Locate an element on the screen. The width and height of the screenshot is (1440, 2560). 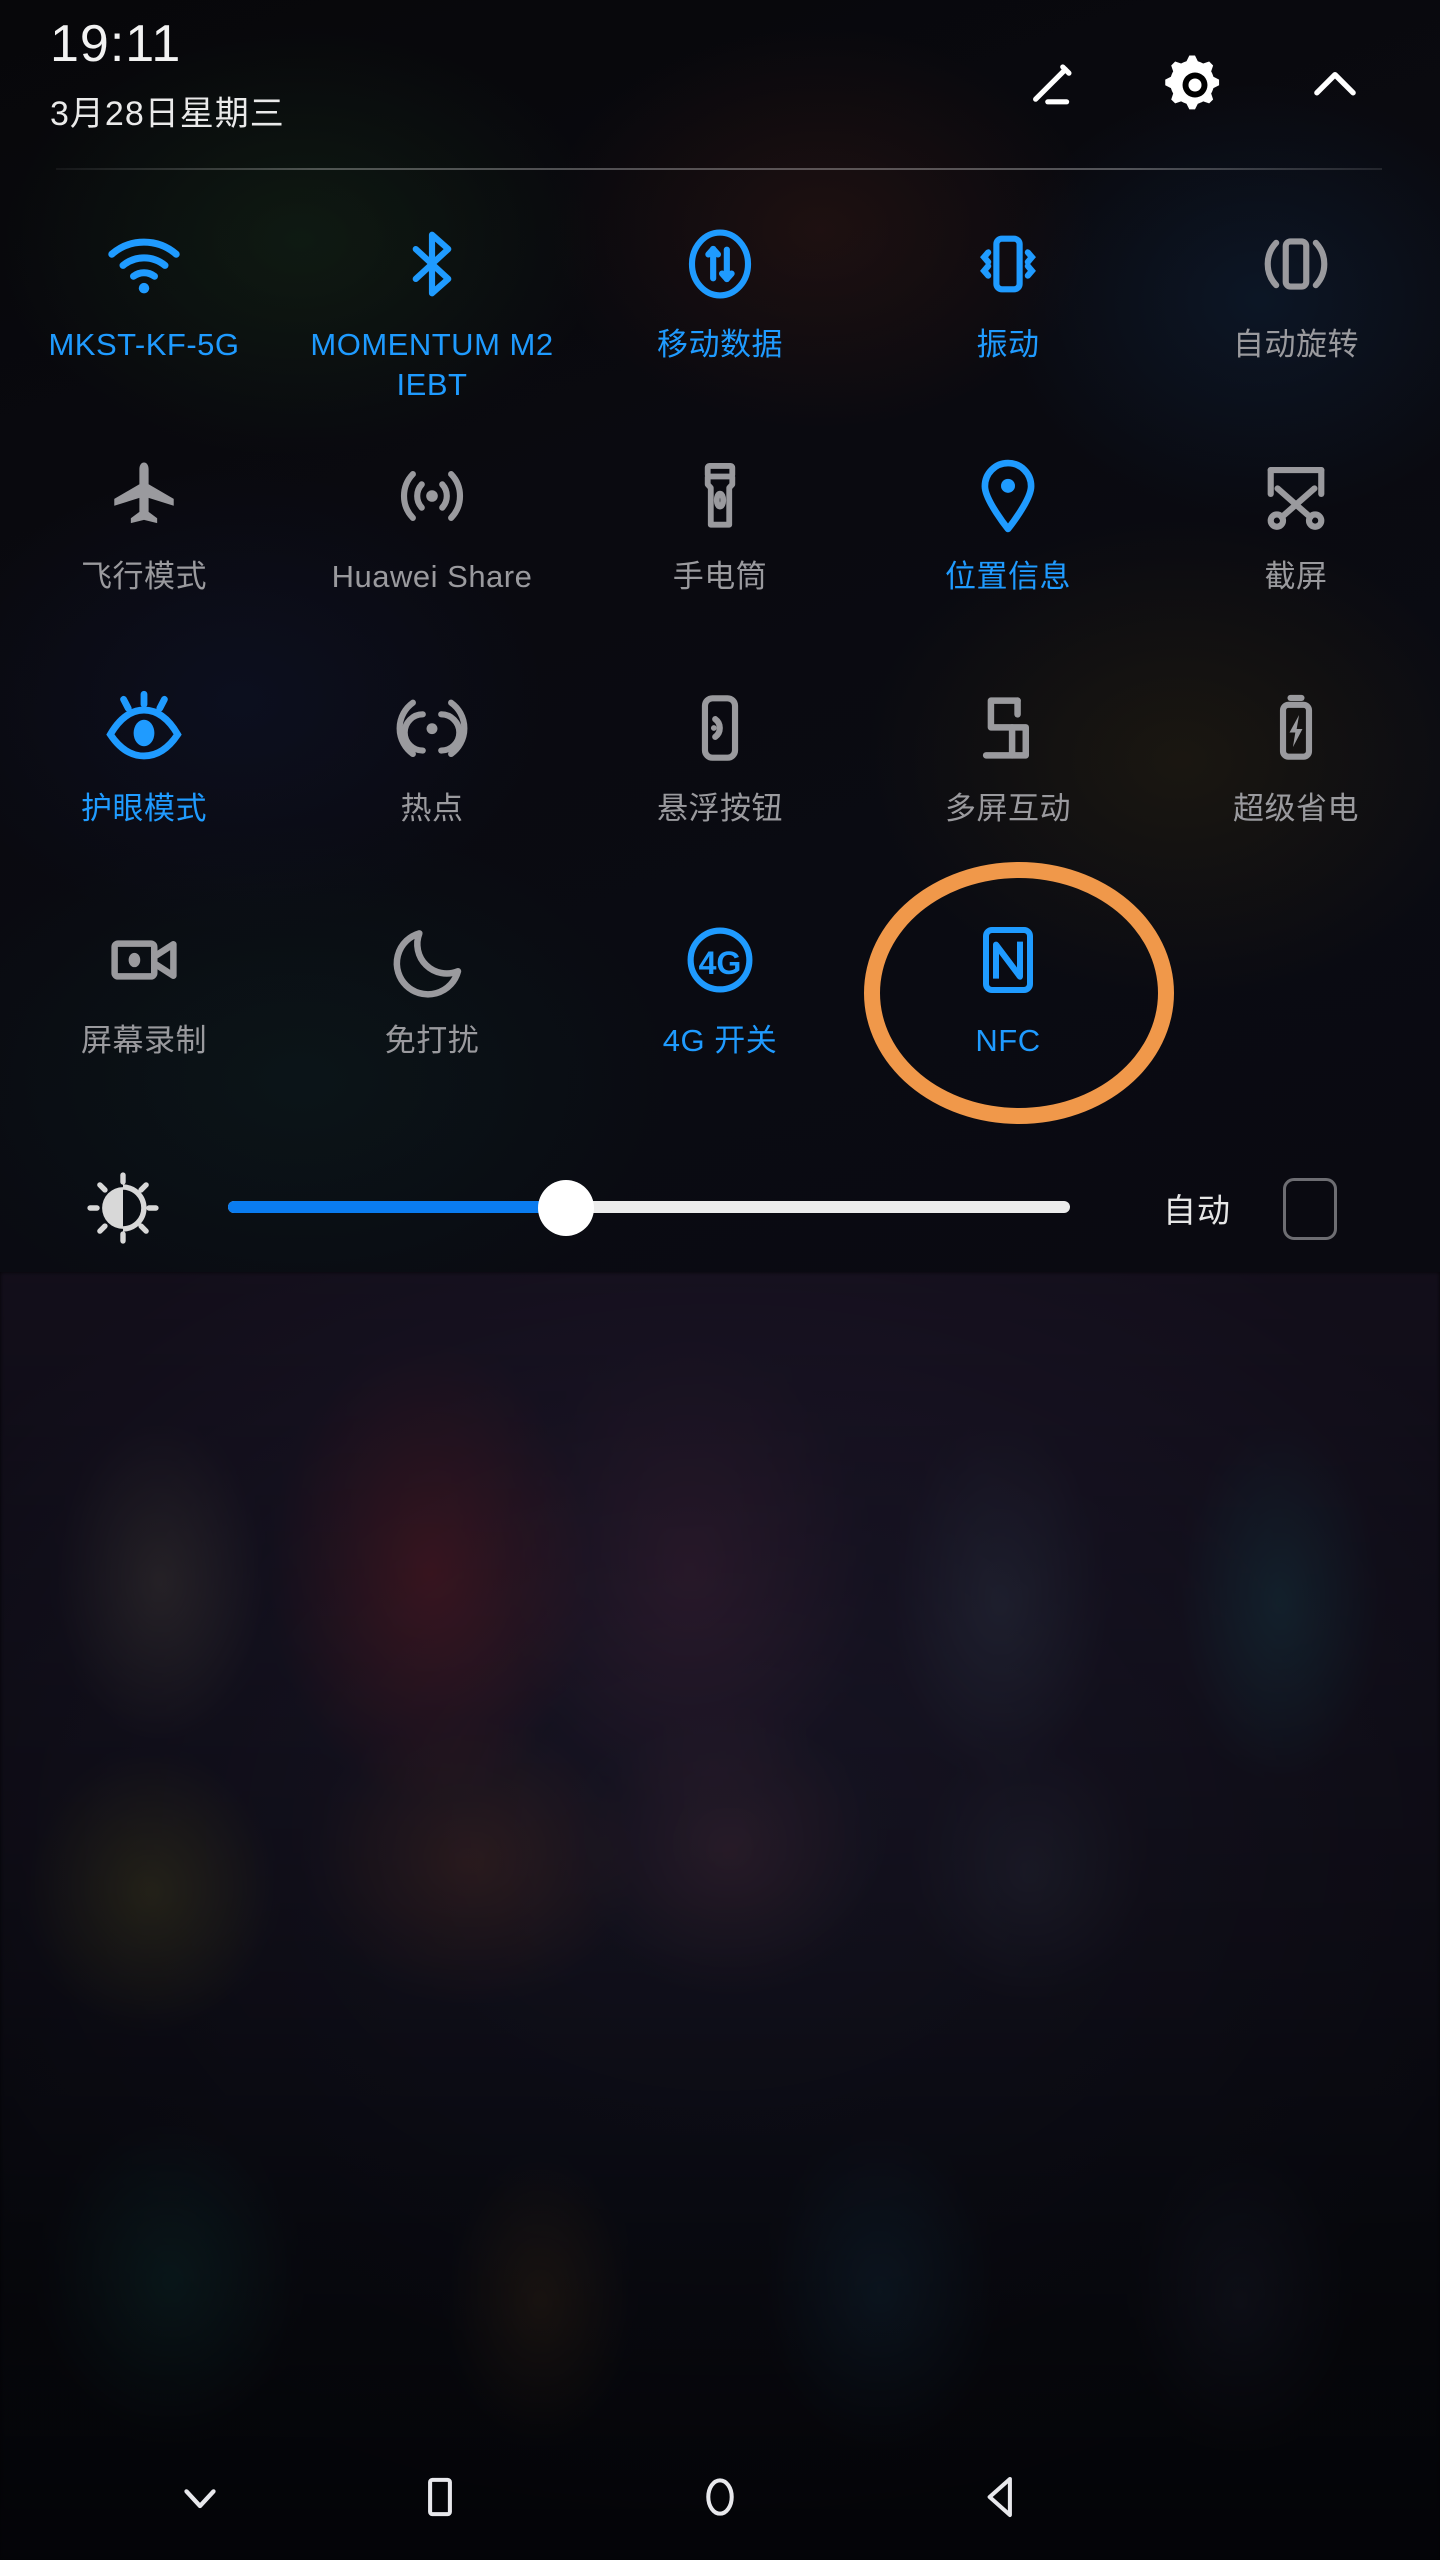
chevron-up-icon is located at coordinates (1335, 85).